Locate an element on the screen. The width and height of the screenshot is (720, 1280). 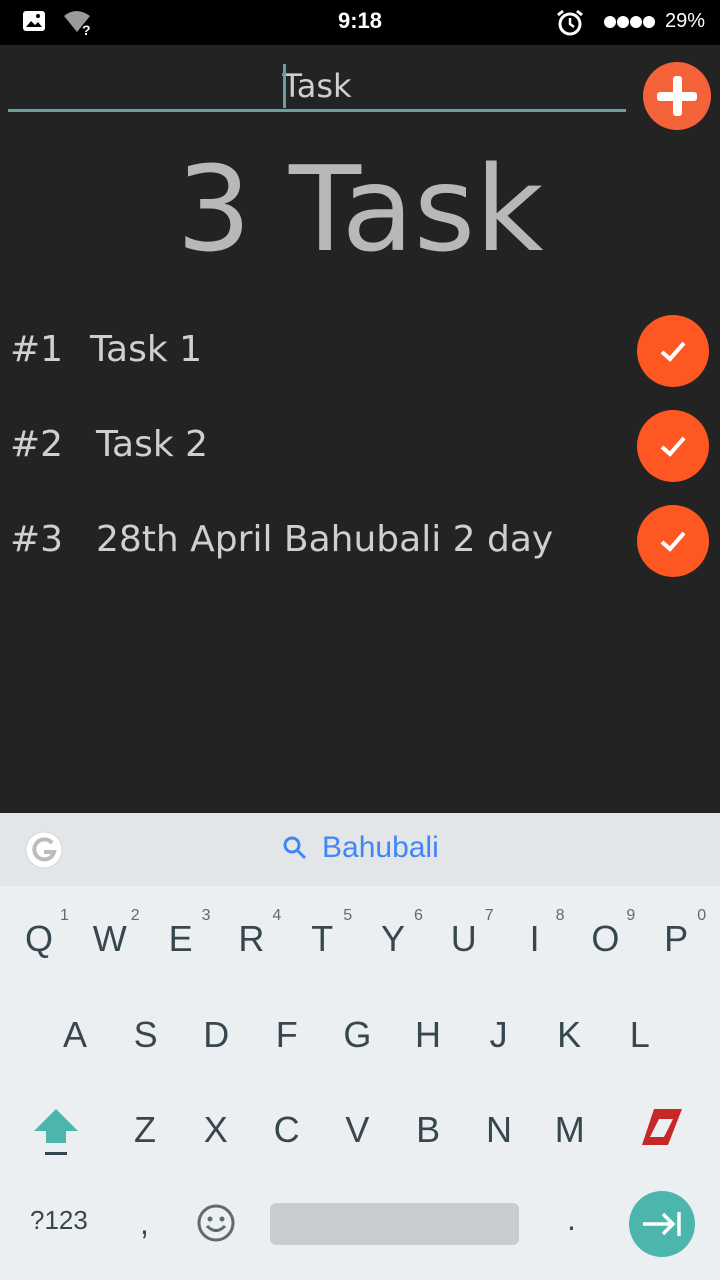
symbols-key: ?123 is located at coordinates (59, 1220).